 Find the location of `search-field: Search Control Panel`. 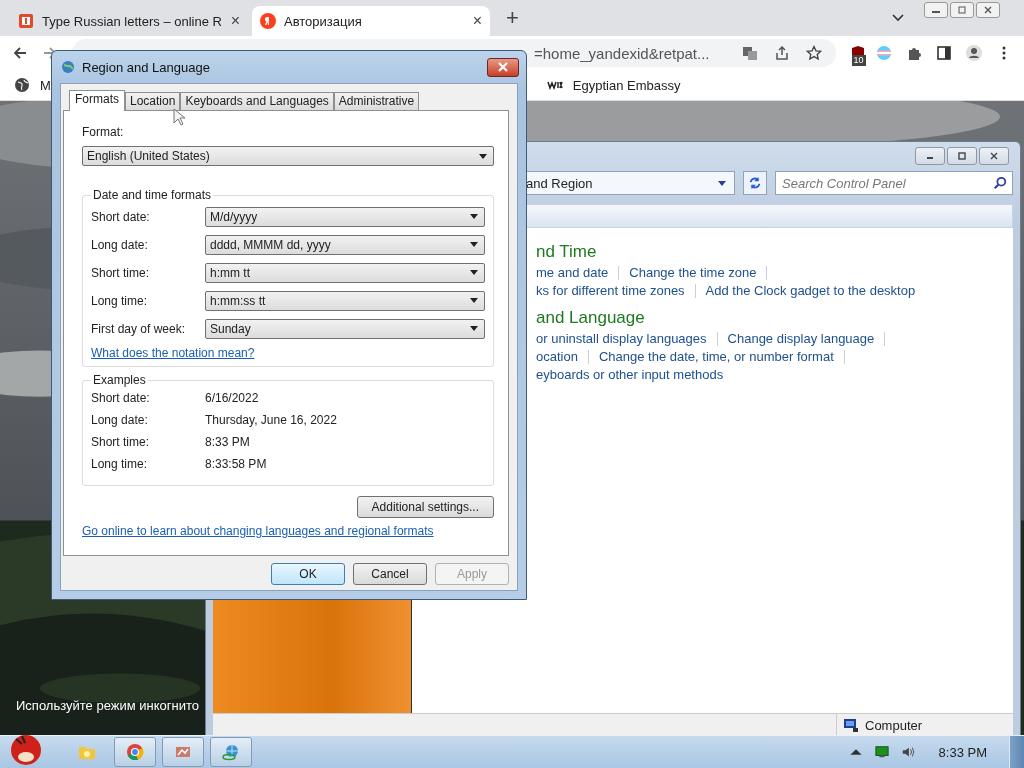

search-field: Search Control Panel is located at coordinates (894, 183).